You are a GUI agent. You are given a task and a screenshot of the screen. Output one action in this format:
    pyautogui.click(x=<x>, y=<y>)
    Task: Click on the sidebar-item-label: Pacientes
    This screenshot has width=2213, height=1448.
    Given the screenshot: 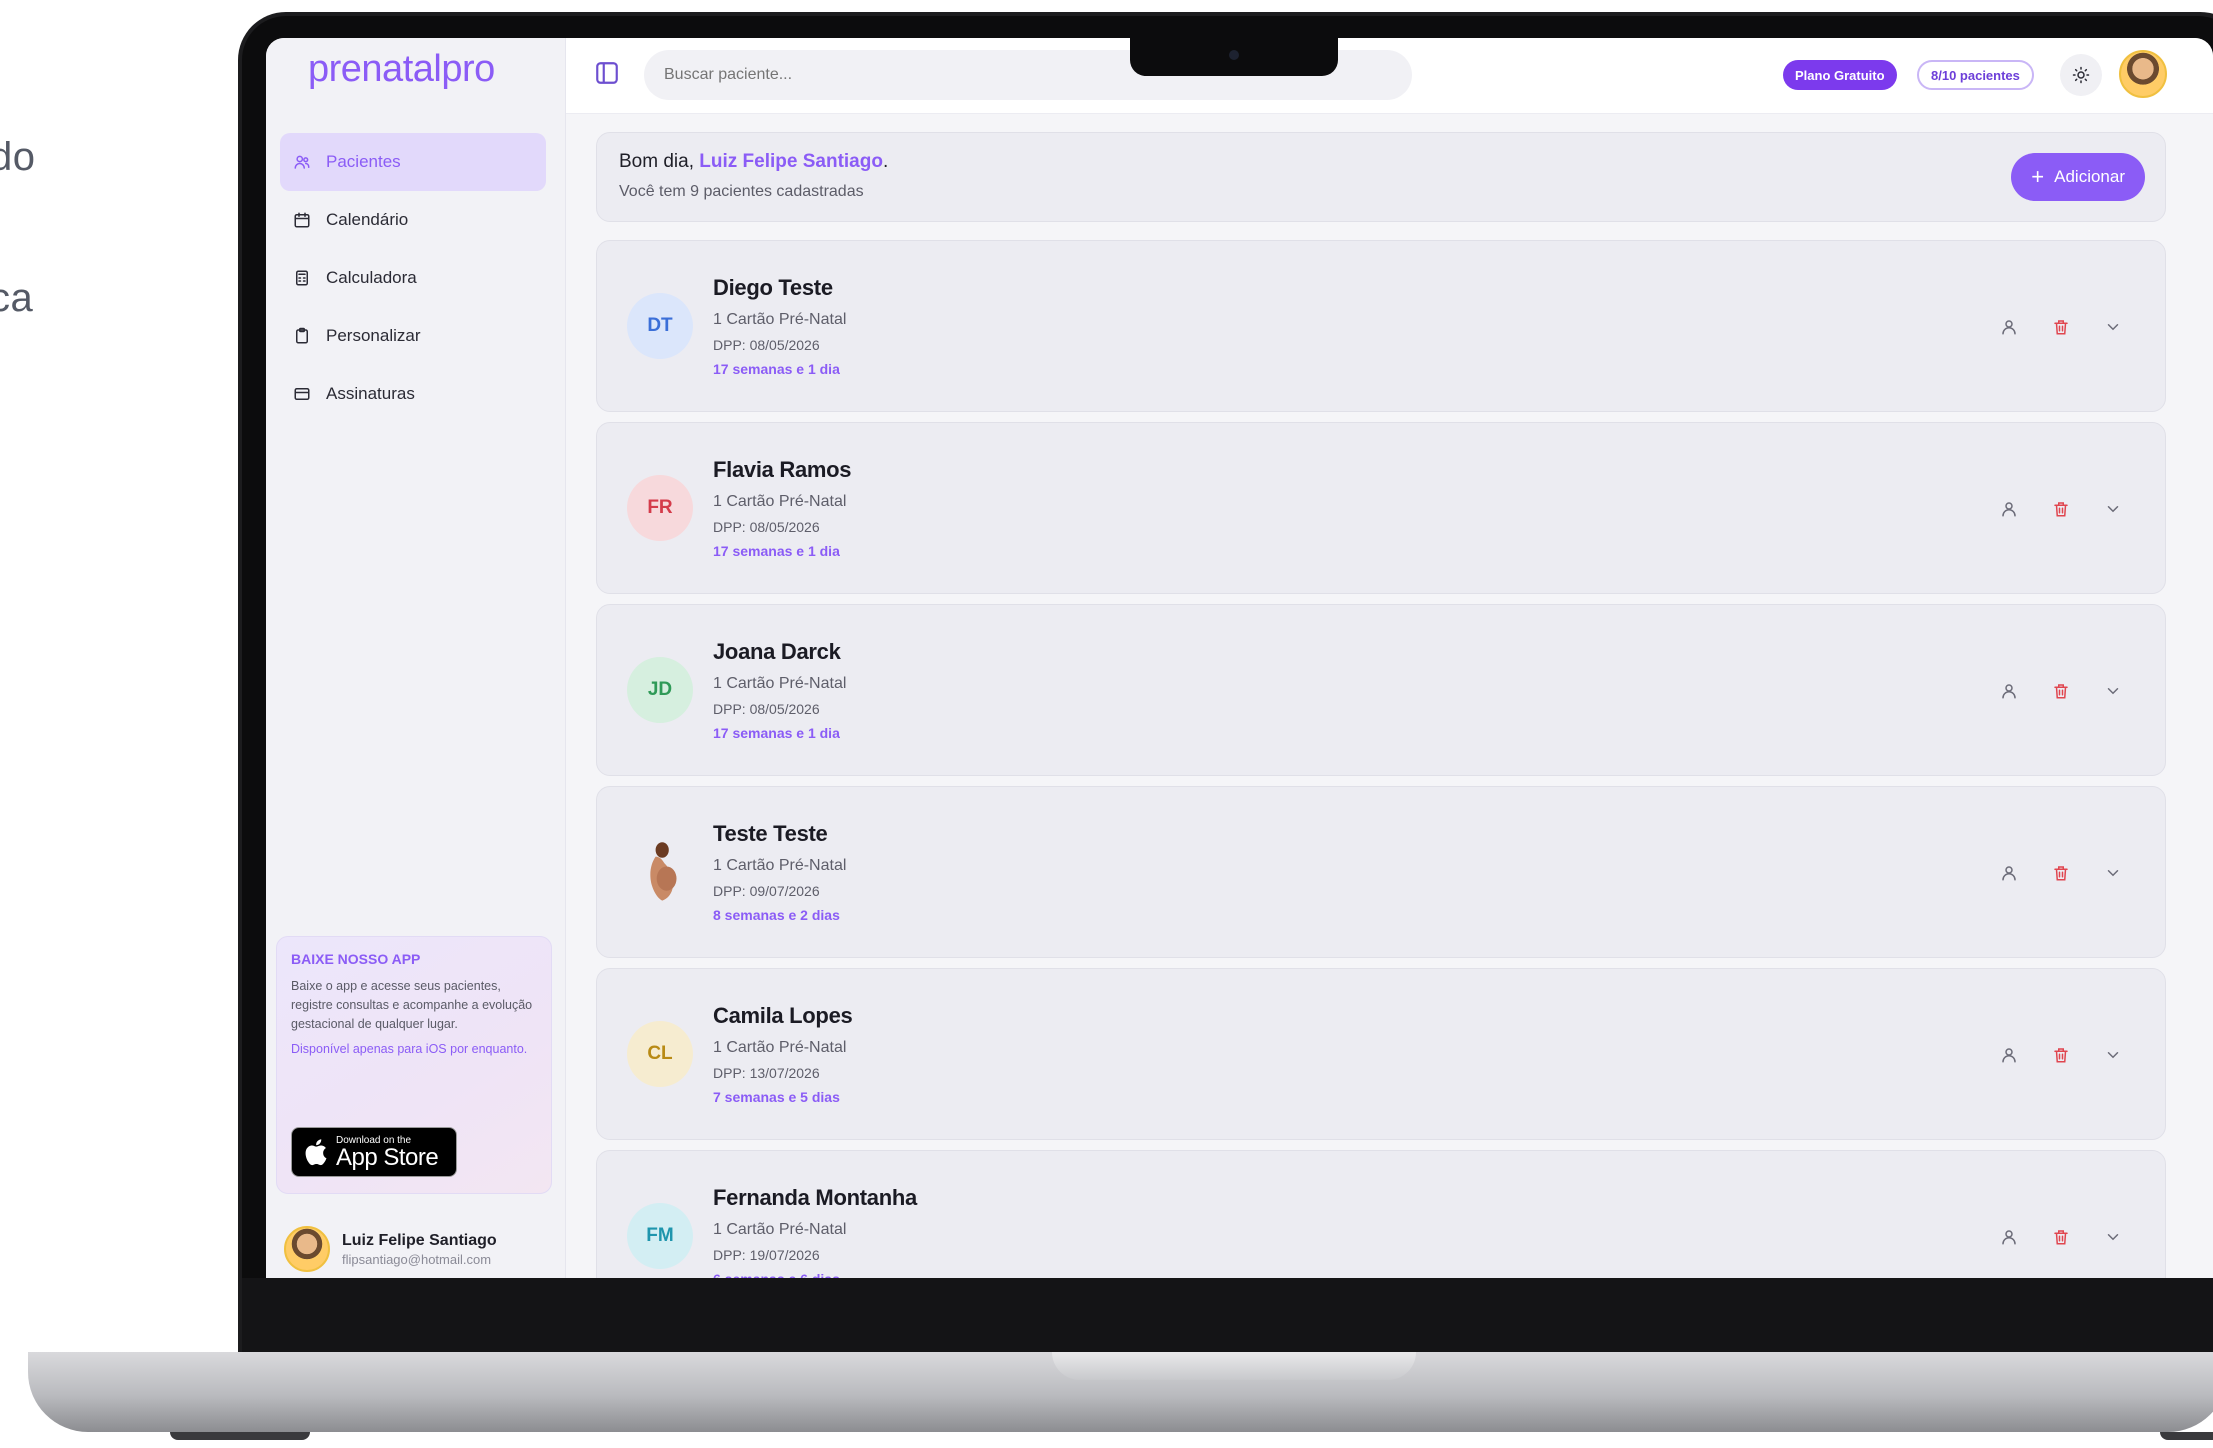 What is the action you would take?
    pyautogui.click(x=363, y=161)
    